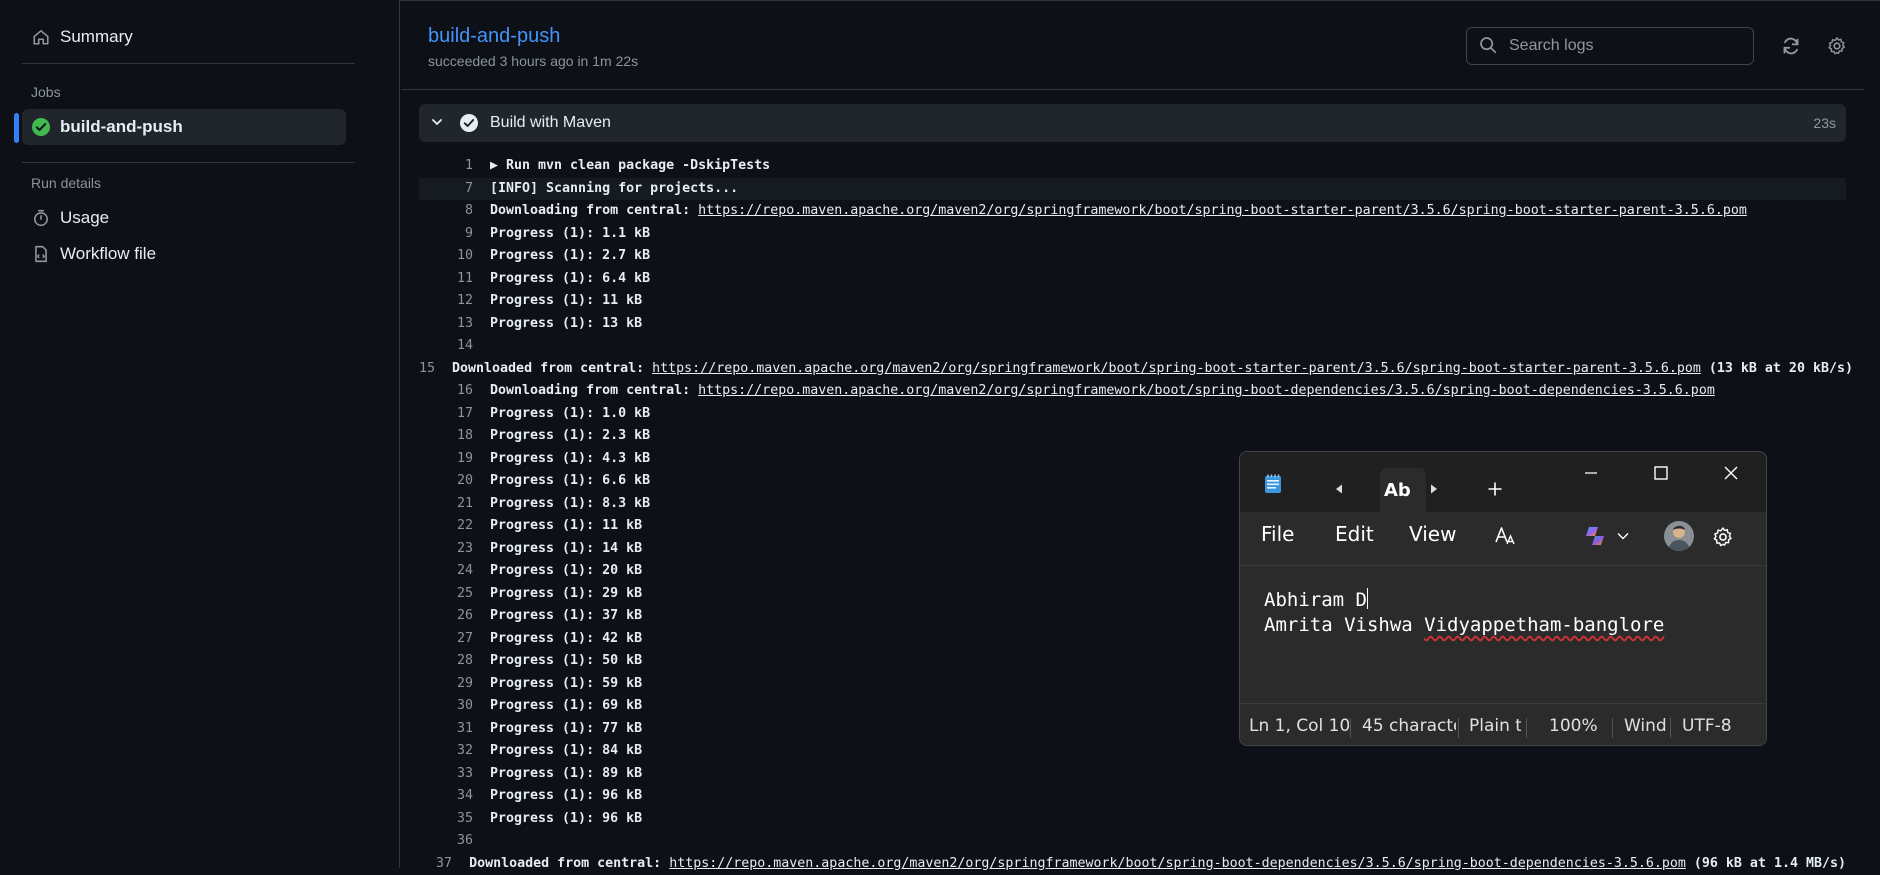 This screenshot has width=1880, height=875. Describe the element at coordinates (41, 127) in the screenshot. I see `check-circle-icon` at that location.